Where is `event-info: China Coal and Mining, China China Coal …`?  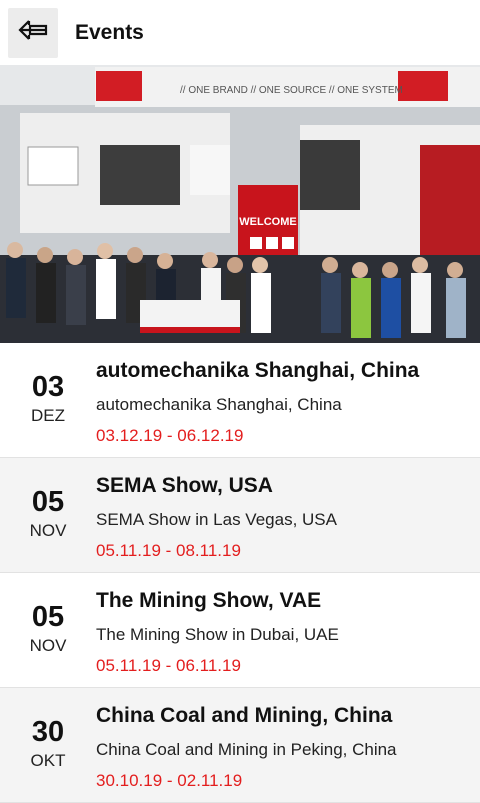 event-info: China Coal and Mining, China China Coal … is located at coordinates (288, 745).